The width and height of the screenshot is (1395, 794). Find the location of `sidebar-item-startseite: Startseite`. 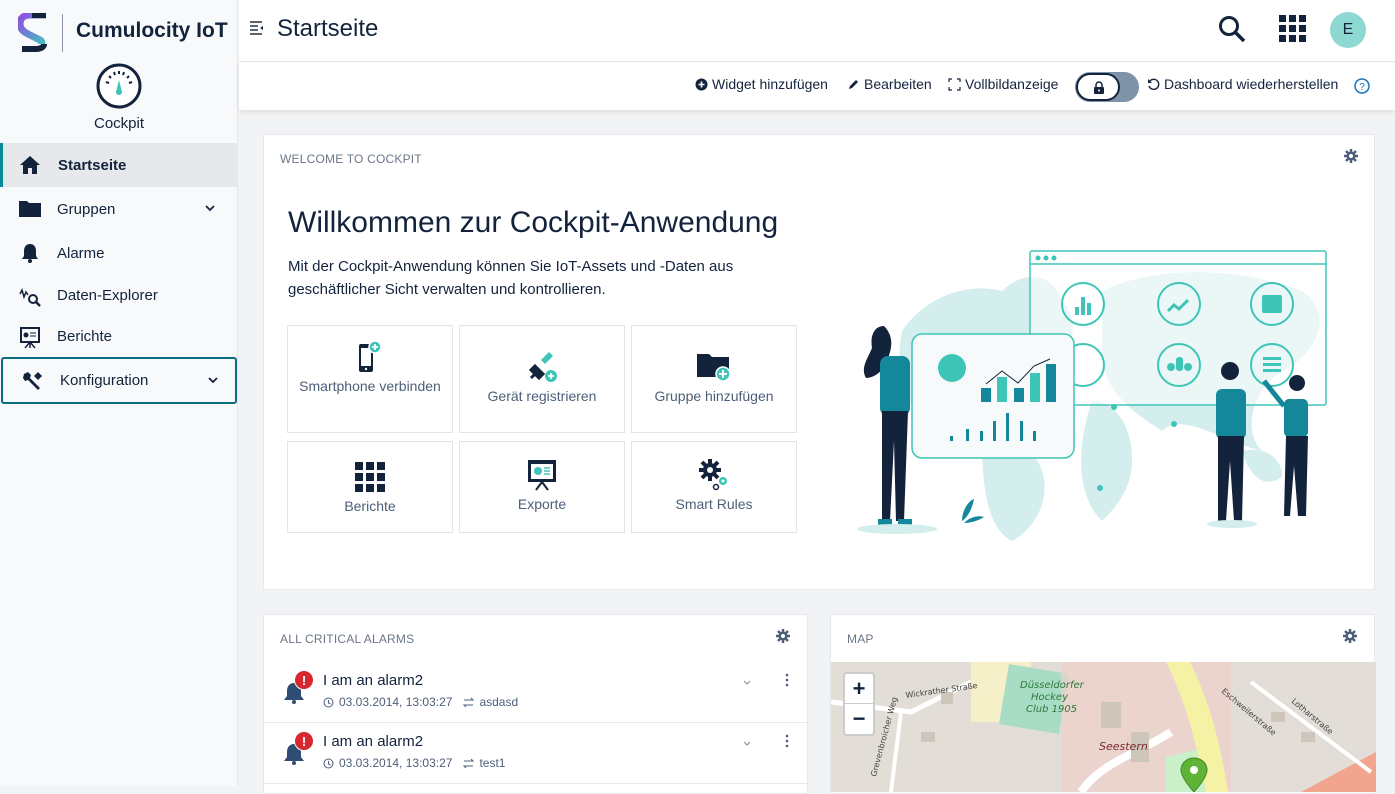

sidebar-item-startseite: Startseite is located at coordinates (119, 165).